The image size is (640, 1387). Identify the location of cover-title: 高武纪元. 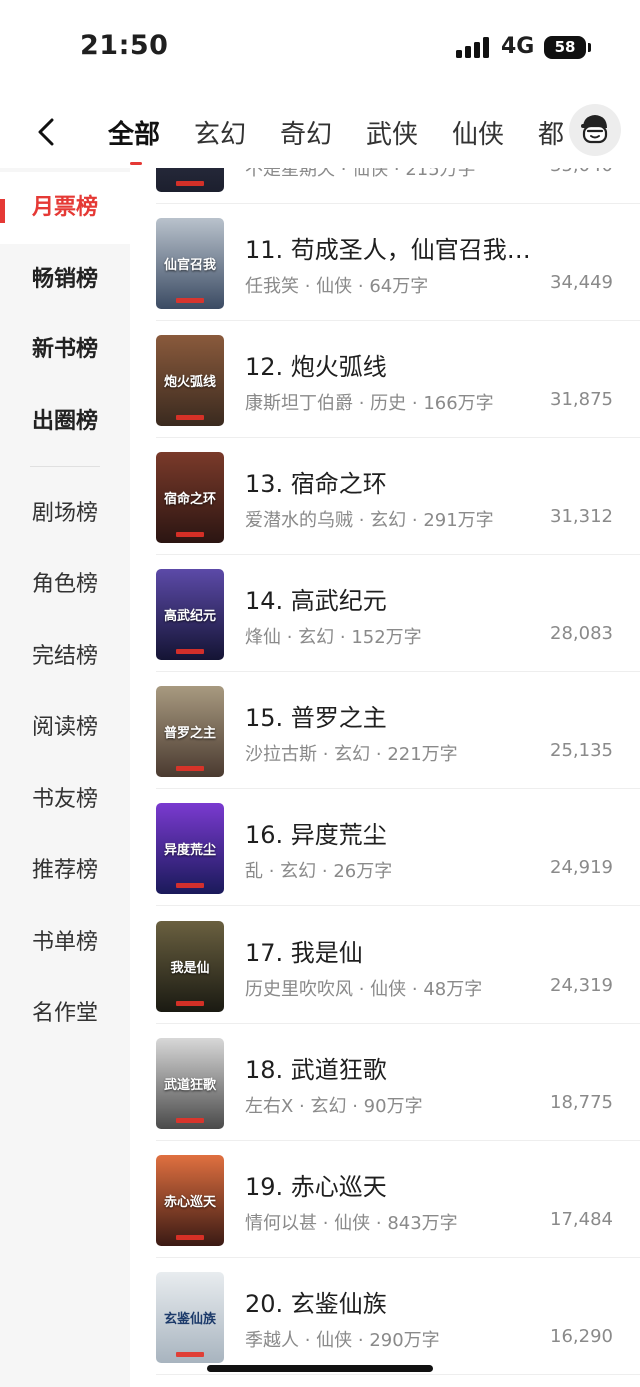
(189, 616).